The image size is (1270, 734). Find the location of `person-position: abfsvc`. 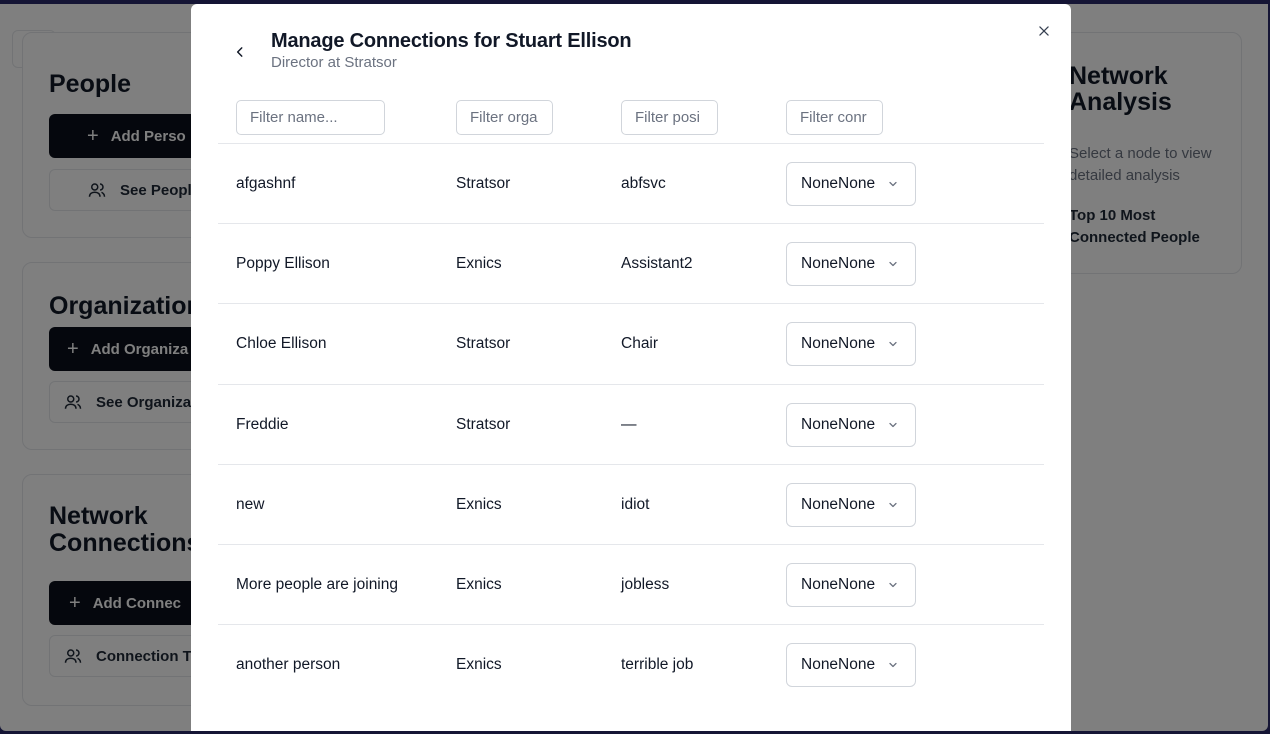

person-position: abfsvc is located at coordinates (643, 183).